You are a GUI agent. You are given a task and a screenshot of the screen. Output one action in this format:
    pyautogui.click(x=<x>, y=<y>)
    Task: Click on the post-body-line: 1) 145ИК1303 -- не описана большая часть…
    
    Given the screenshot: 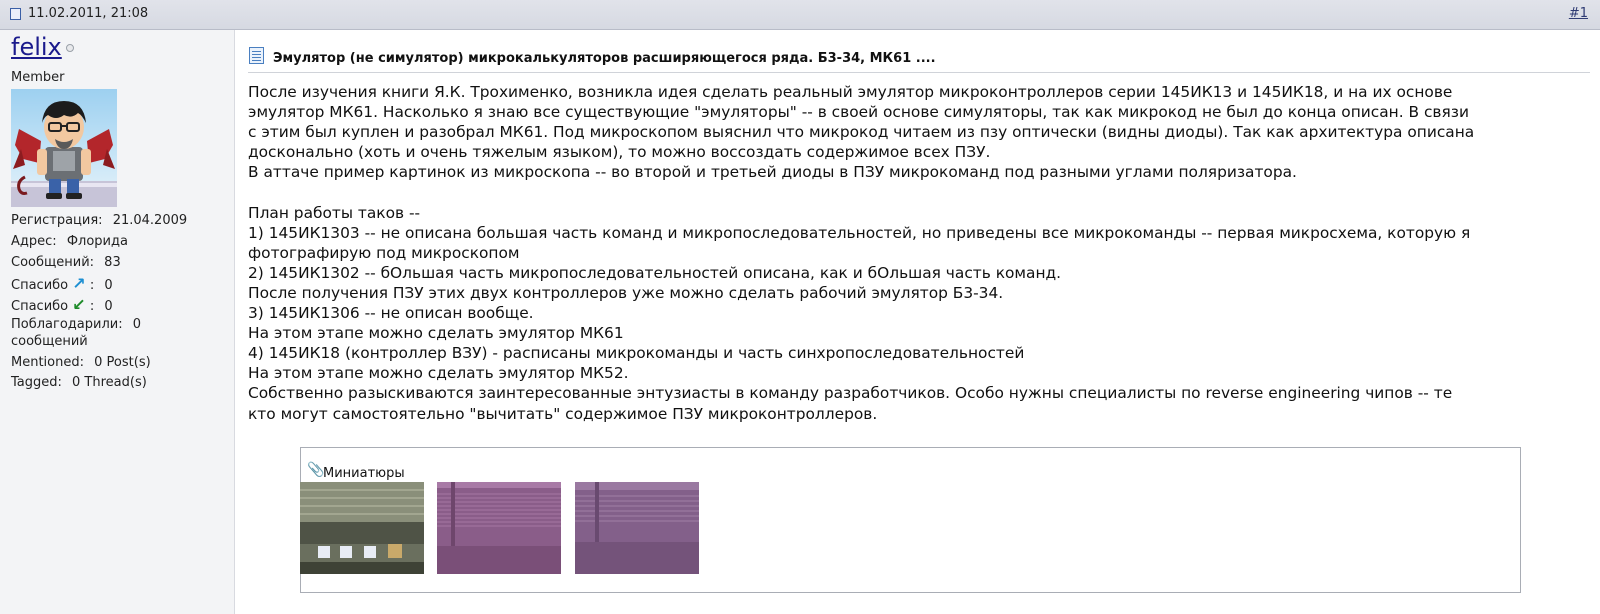 What is the action you would take?
    pyautogui.click(x=859, y=232)
    